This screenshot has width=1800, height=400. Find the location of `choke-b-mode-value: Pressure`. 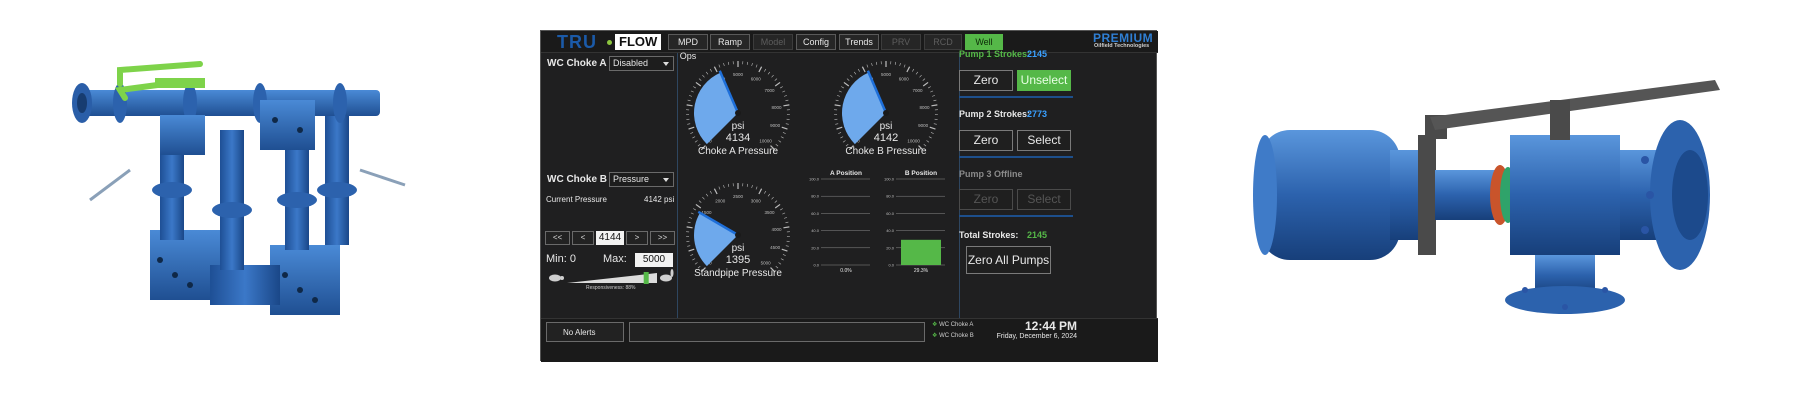

choke-b-mode-value: Pressure is located at coordinates (631, 179).